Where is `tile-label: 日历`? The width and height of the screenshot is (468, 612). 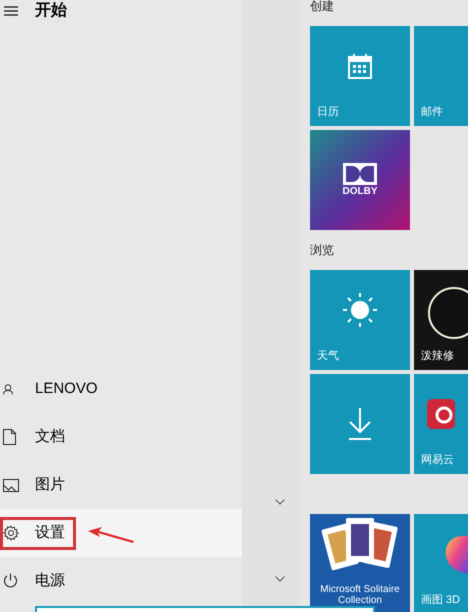 tile-label: 日历 is located at coordinates (328, 113).